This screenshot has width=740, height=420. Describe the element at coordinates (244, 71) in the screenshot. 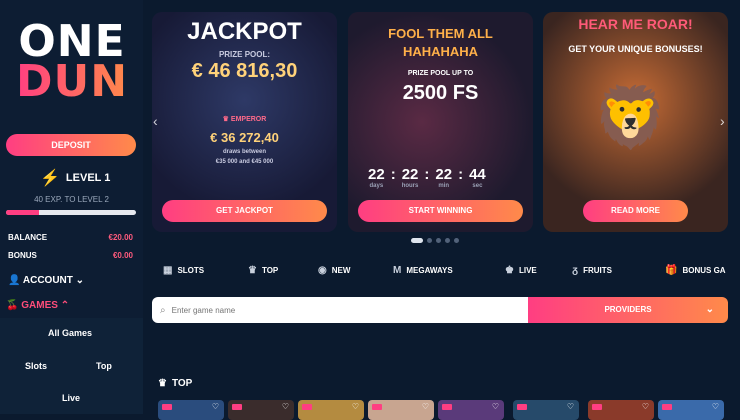

I see `banner-jackpot-amount: € 46 816,30` at that location.